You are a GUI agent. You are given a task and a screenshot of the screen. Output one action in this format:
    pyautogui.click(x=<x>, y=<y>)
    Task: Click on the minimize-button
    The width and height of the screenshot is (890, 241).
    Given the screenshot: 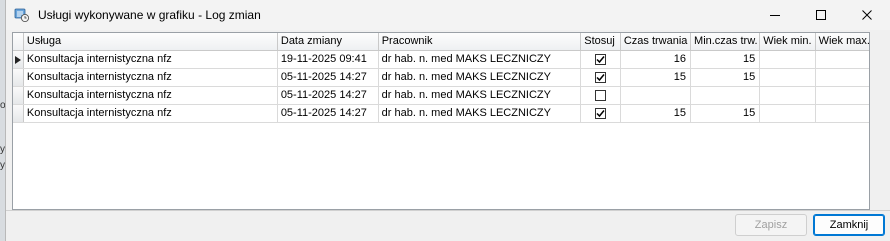 What is the action you would take?
    pyautogui.click(x=775, y=15)
    